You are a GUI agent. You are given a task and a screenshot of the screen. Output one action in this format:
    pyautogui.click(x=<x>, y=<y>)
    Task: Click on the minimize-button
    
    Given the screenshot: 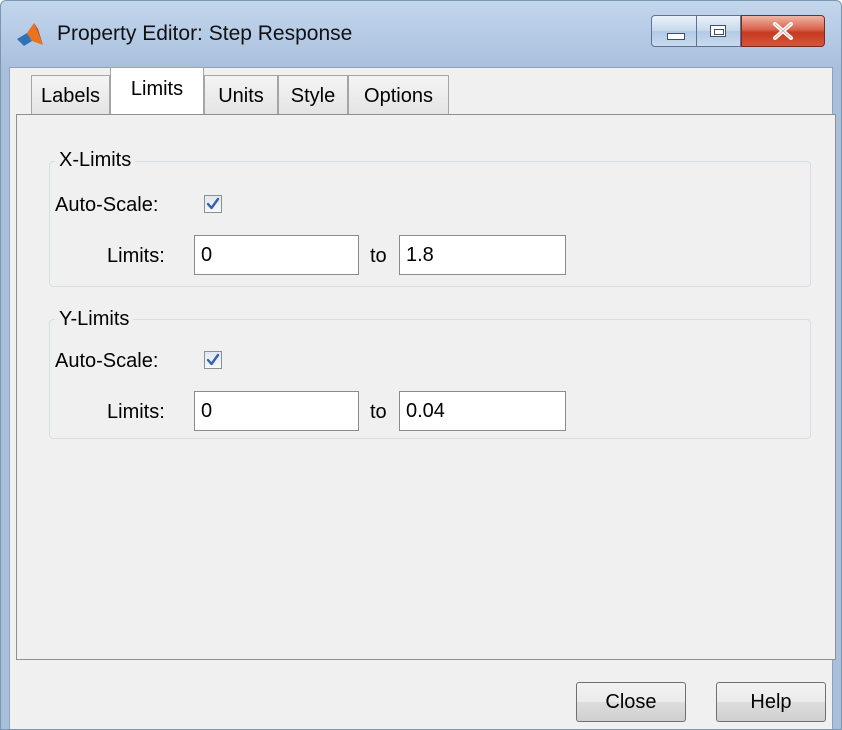 What is the action you would take?
    pyautogui.click(x=674, y=31)
    